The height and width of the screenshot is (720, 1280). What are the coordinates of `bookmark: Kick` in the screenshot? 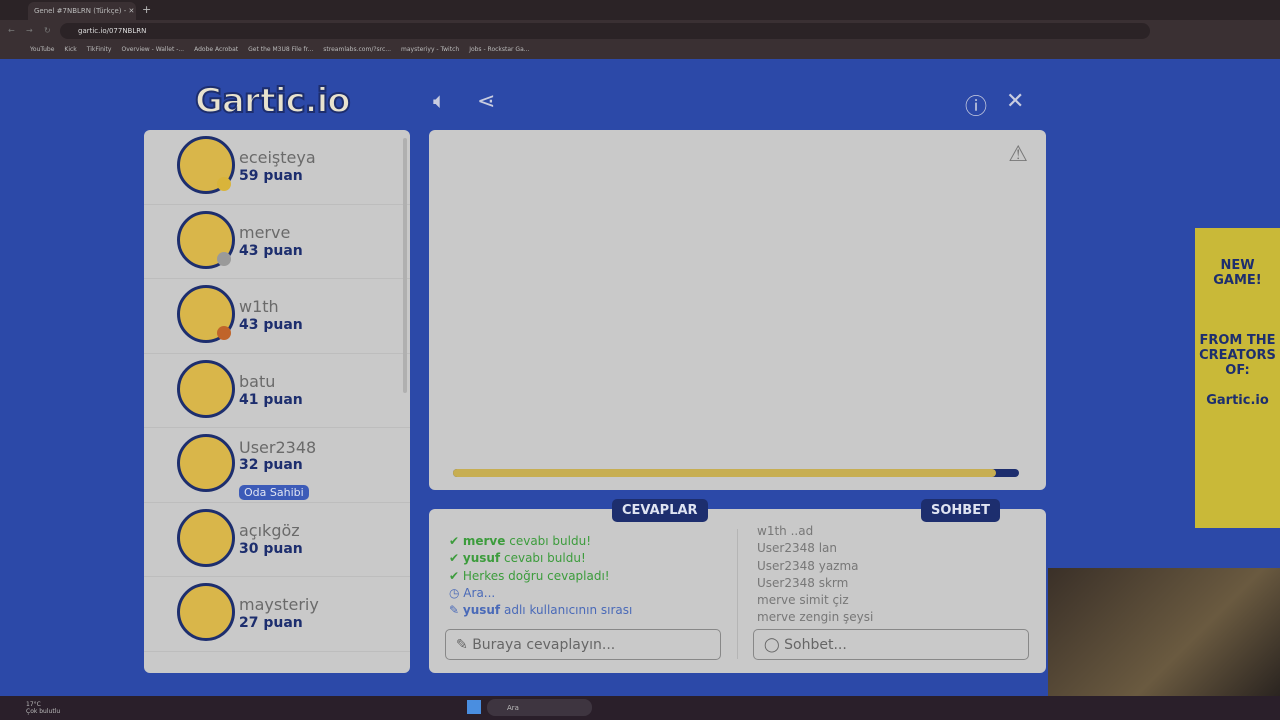 It's located at (70, 50).